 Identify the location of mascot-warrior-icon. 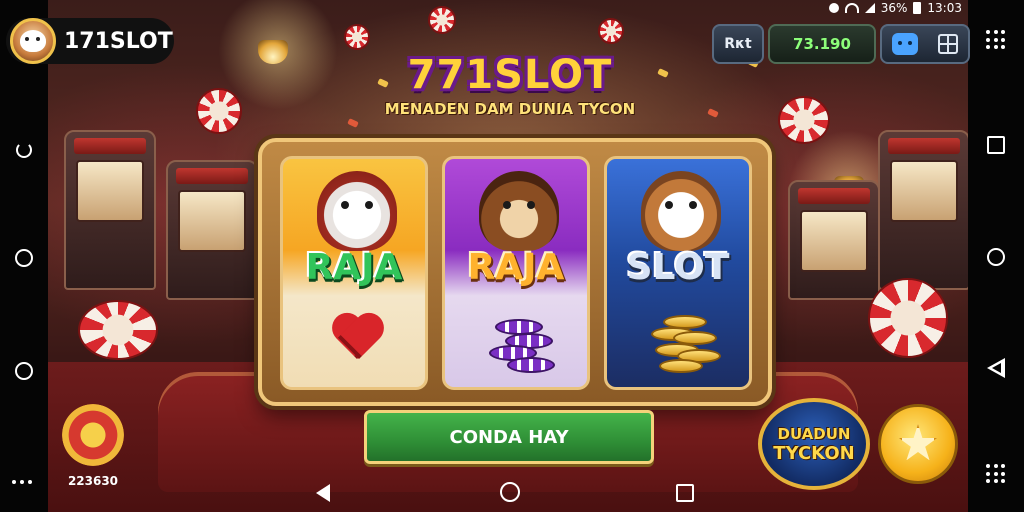
(357, 211).